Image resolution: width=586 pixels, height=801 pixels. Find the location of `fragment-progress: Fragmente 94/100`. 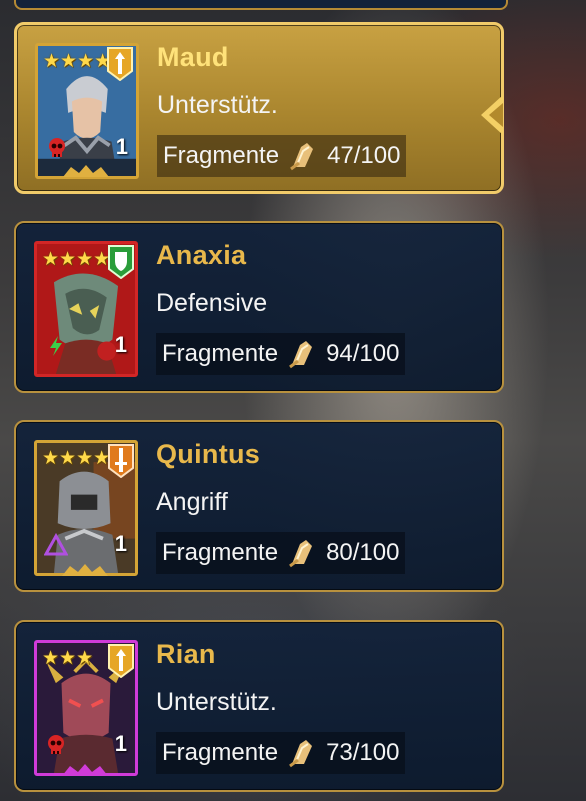

fragment-progress: Fragmente 94/100 is located at coordinates (281, 354).